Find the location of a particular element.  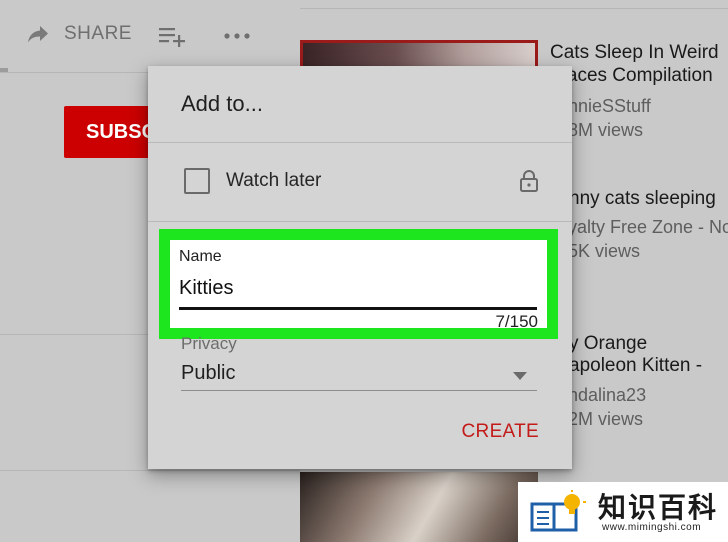

video-views: …5K views is located at coordinates (595, 251).